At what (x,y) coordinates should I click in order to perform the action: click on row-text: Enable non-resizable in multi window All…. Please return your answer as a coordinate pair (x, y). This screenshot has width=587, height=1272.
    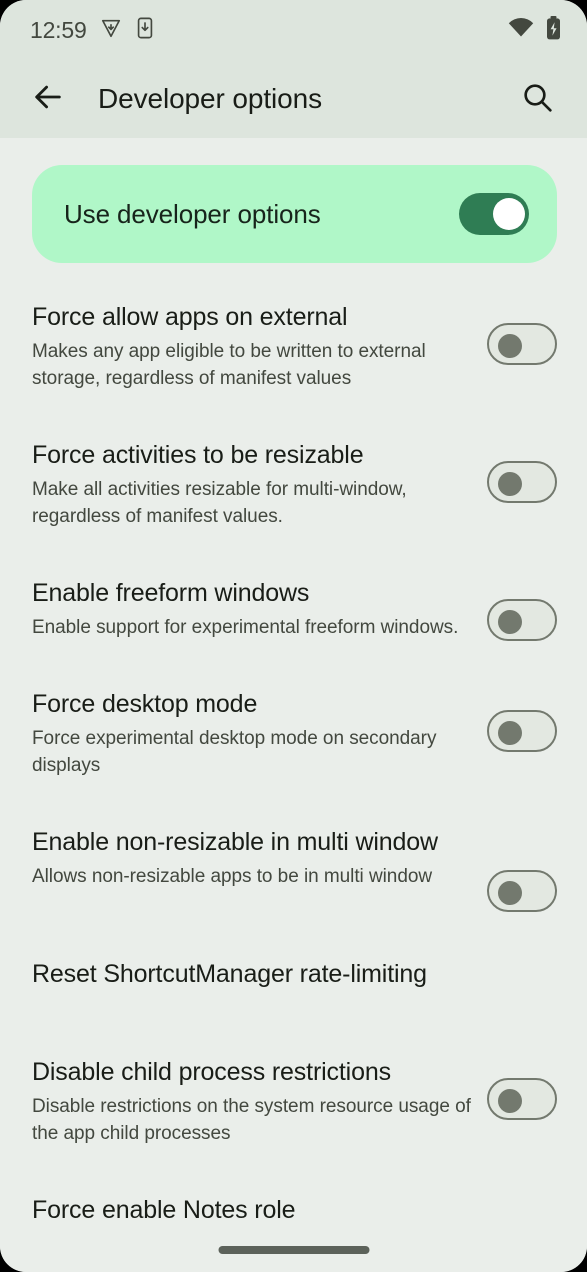
    Looking at the image, I should click on (259, 858).